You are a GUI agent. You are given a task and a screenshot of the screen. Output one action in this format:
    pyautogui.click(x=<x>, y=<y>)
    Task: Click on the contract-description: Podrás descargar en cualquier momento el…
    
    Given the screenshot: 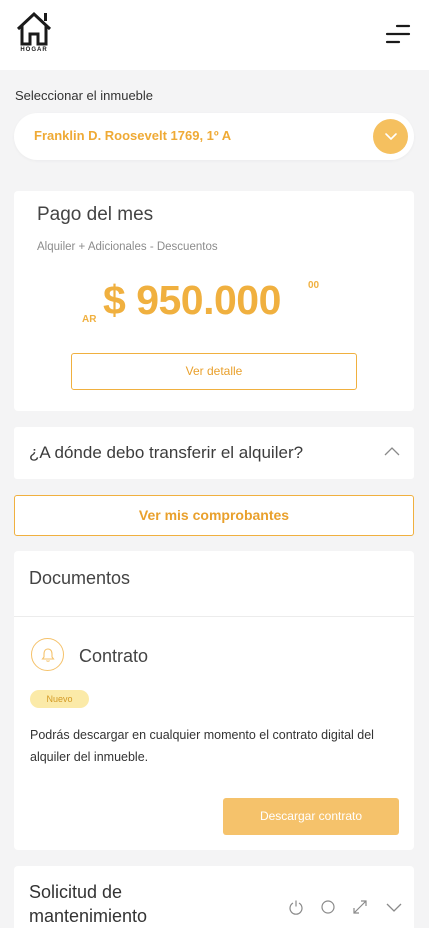 What is the action you would take?
    pyautogui.click(x=202, y=746)
    